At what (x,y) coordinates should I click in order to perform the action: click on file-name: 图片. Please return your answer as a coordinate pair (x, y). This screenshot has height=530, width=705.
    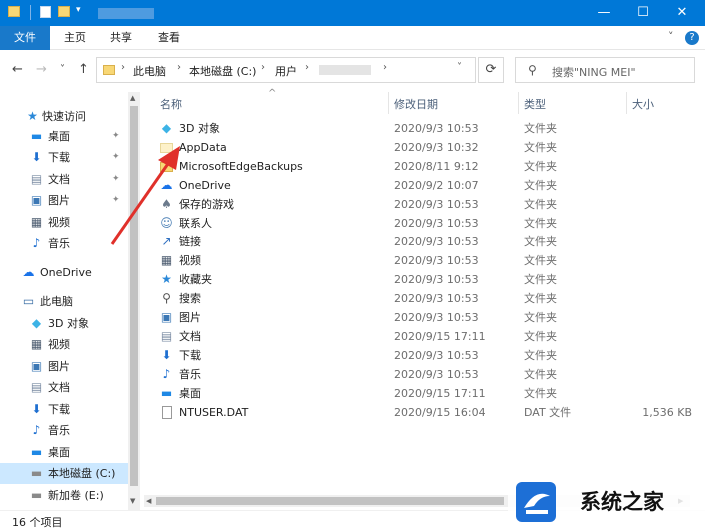
    Looking at the image, I should click on (190, 317).